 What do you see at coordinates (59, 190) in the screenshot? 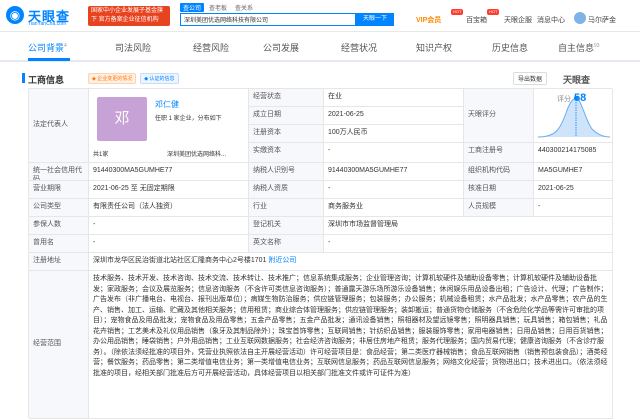
I see `term-label: 营业期限` at bounding box center [59, 190].